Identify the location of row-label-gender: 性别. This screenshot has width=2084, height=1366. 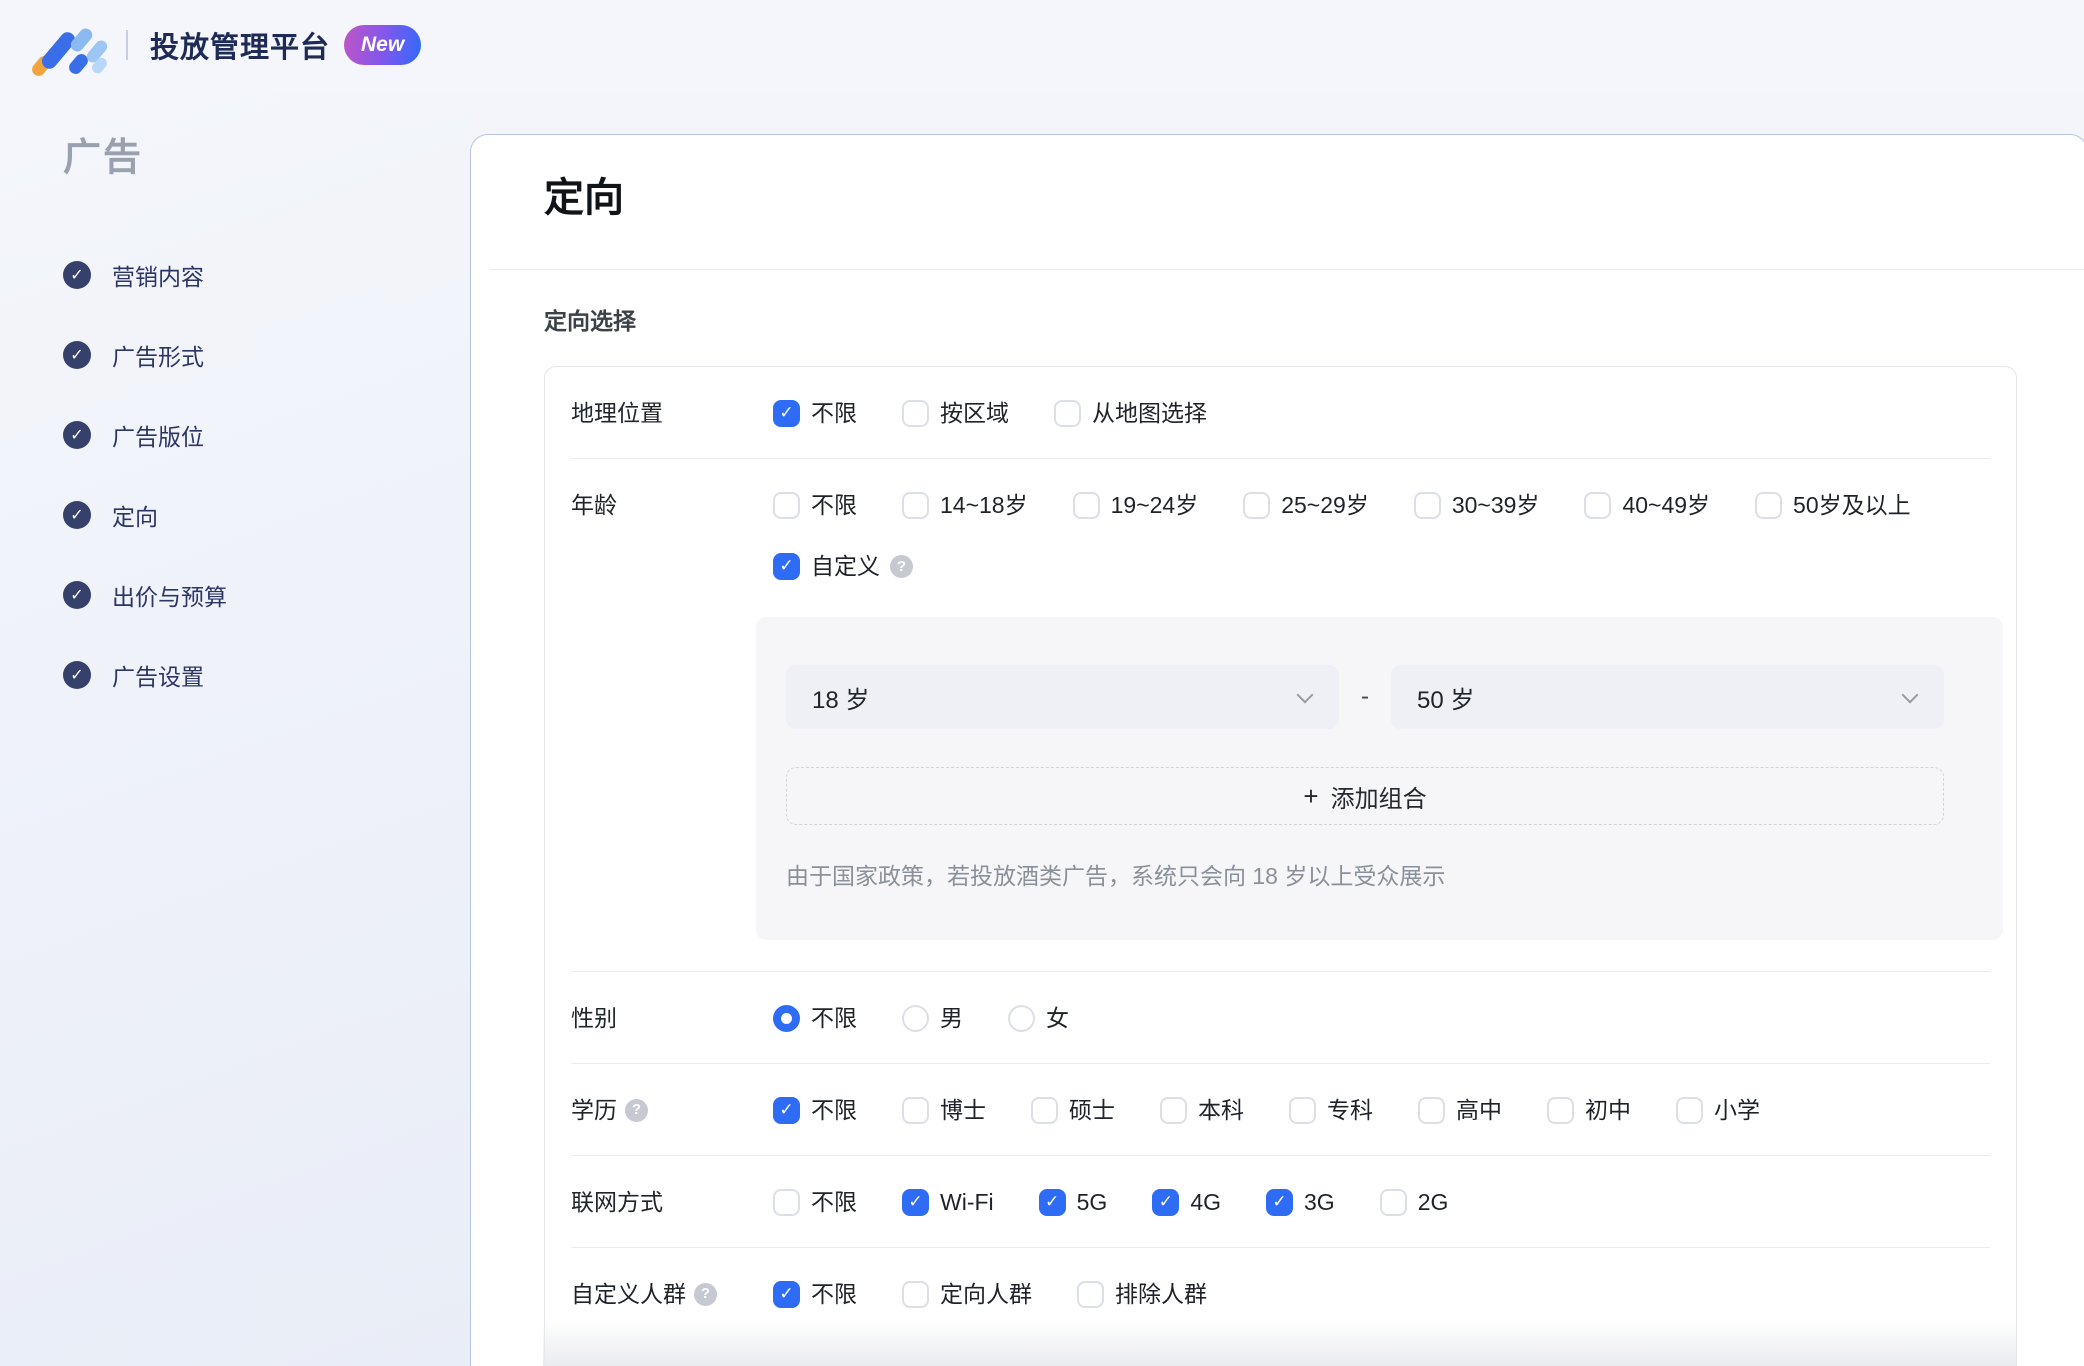
(644, 1018).